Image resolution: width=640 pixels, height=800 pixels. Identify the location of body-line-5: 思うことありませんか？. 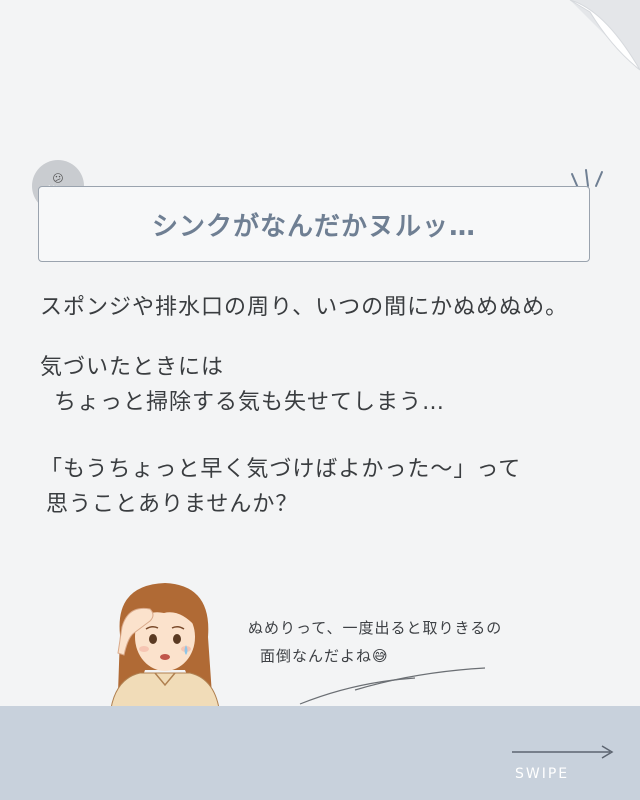
(172, 504).